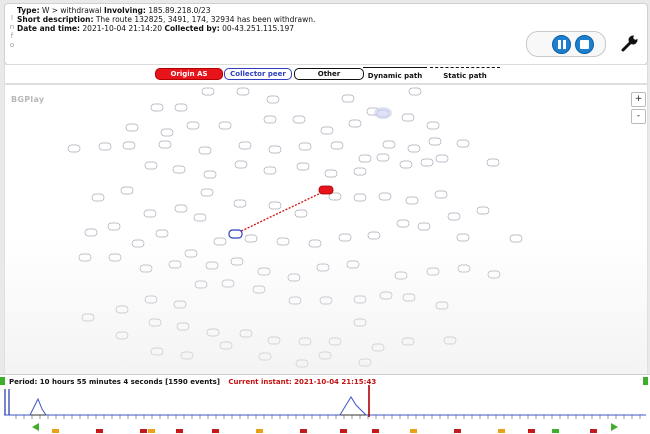 This screenshot has width=650, height=434. What do you see at coordinates (638, 116) in the screenshot?
I see `zoom-out-button: -` at bounding box center [638, 116].